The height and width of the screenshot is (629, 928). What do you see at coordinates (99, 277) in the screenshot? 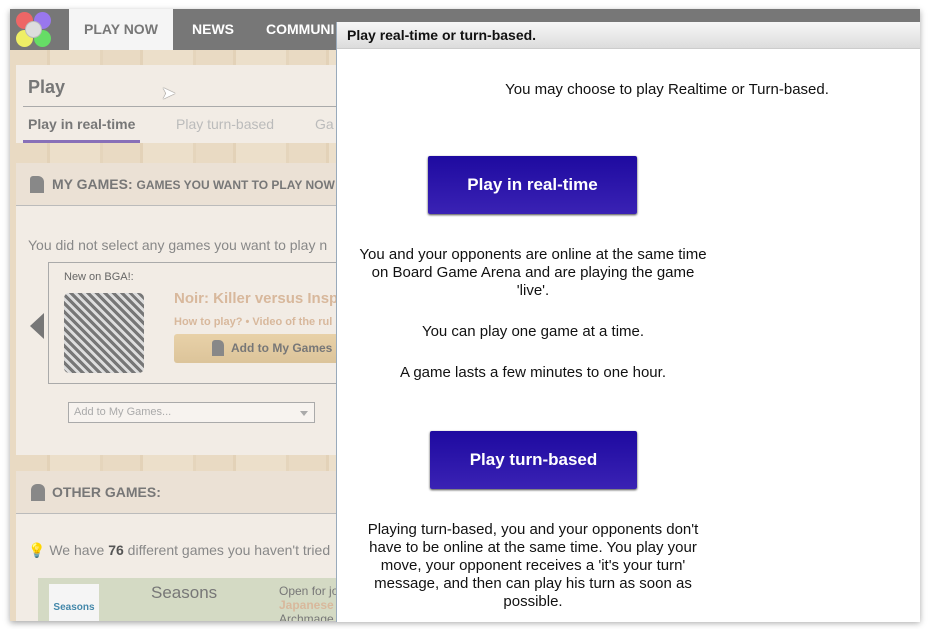
I see `new-label: New on BGA!:` at bounding box center [99, 277].